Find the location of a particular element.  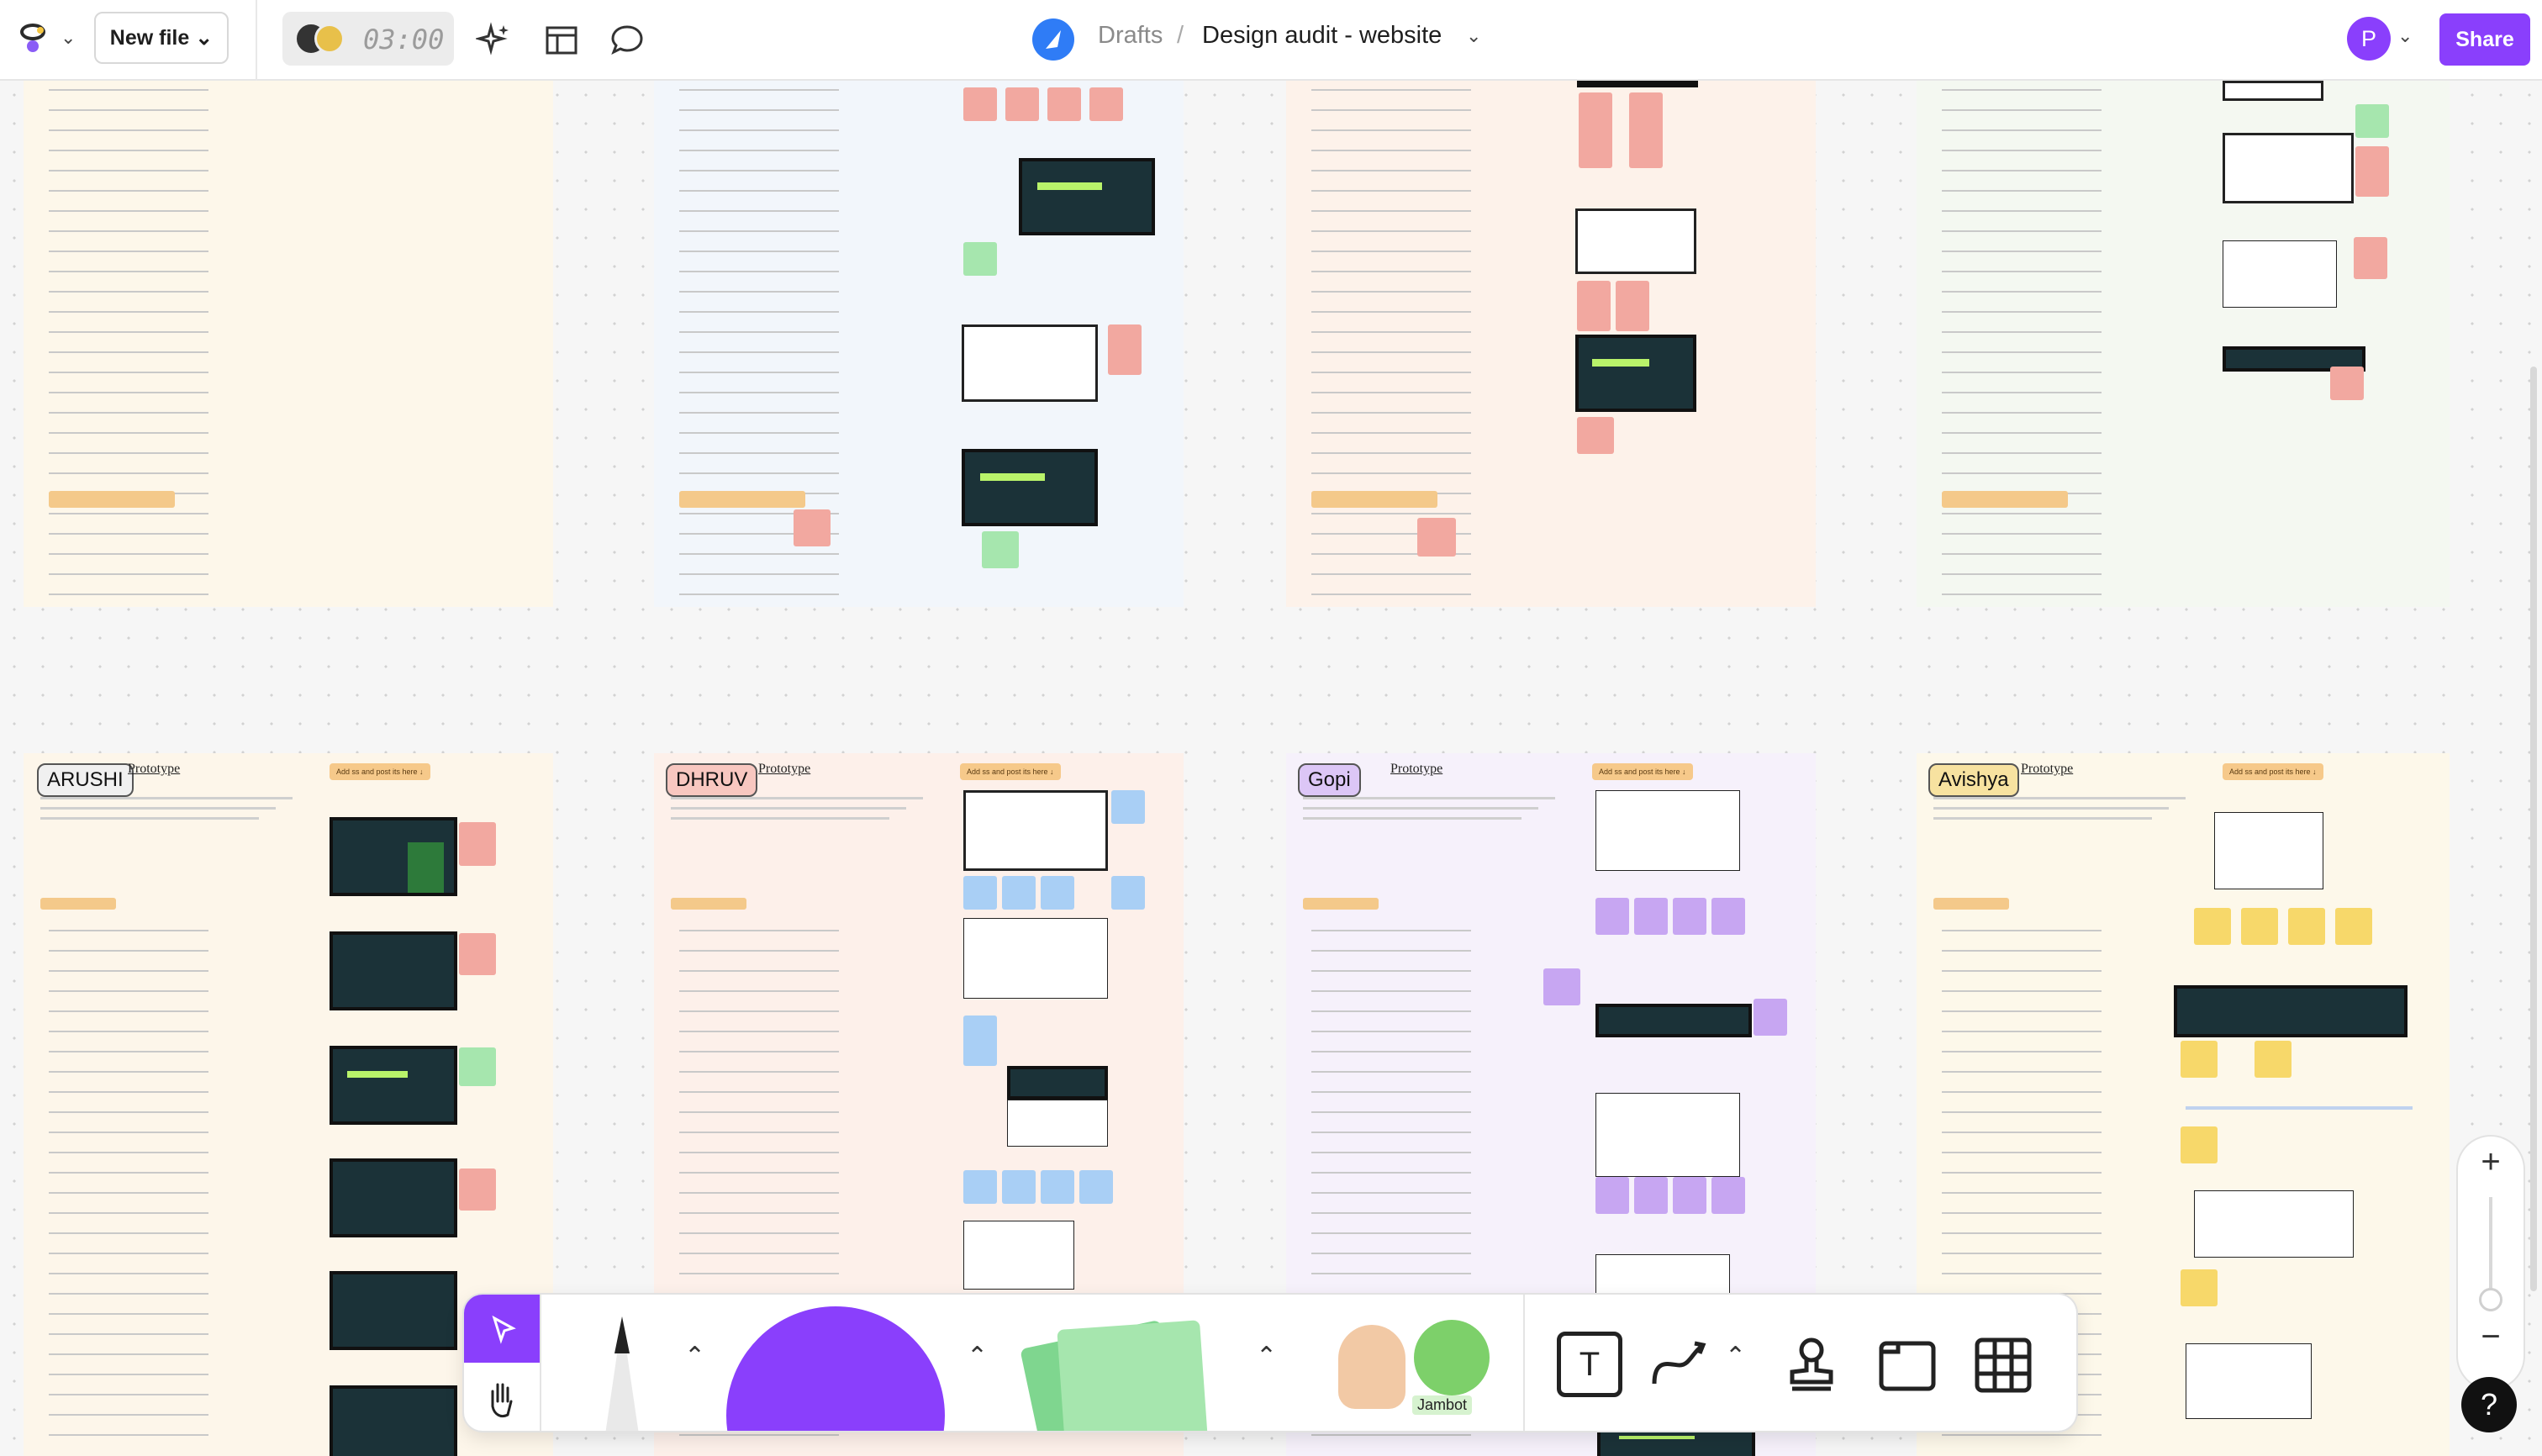

timer-button: 03:00 is located at coordinates (368, 39).